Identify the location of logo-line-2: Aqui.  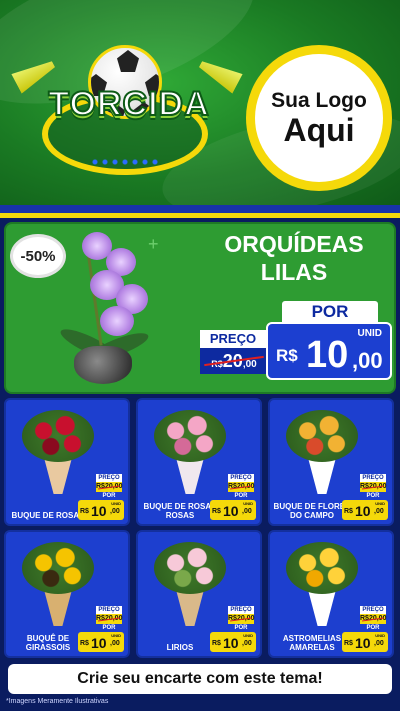
(319, 130).